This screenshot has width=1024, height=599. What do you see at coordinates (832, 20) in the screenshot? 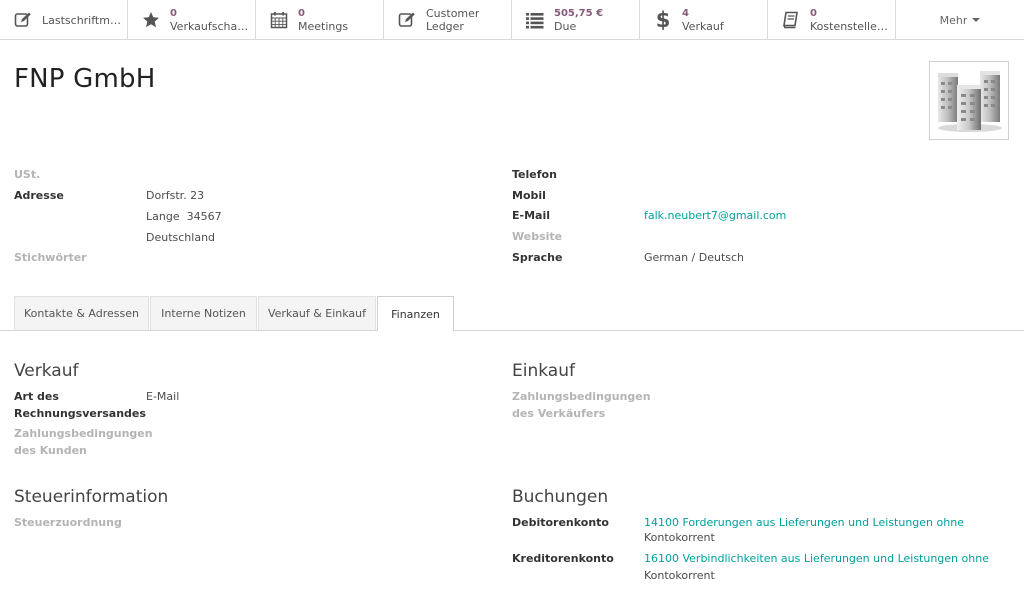
I see `smart-button-analytic-accounts: 0 Kostenstellenkonten` at bounding box center [832, 20].